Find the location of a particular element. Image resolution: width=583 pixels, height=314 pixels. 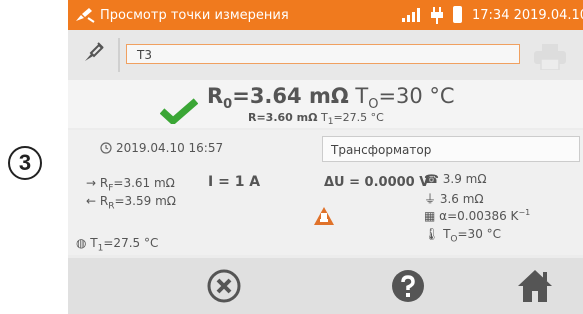

measurement-point-name-field: T3 is located at coordinates (323, 54).